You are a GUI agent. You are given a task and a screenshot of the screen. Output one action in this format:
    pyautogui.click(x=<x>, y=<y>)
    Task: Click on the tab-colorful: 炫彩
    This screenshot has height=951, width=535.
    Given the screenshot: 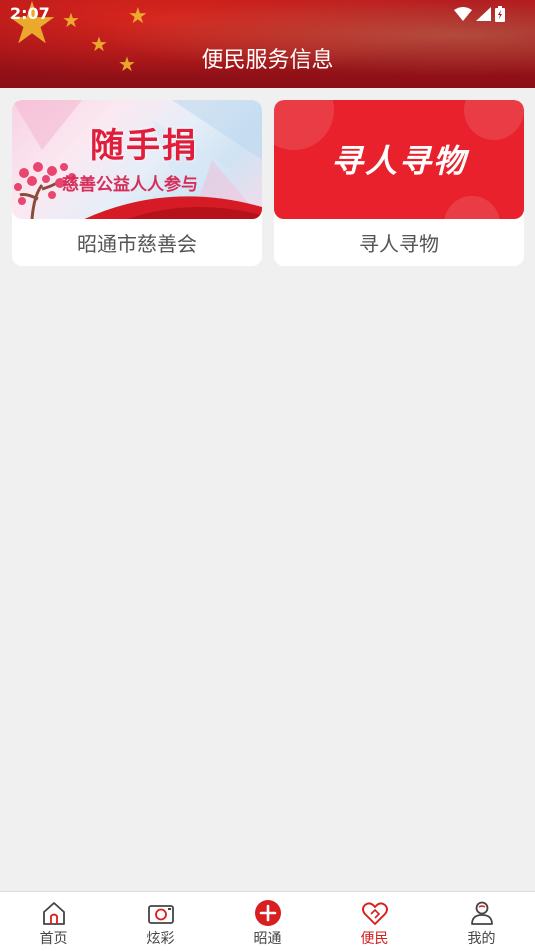 What is the action you would take?
    pyautogui.click(x=160, y=921)
    